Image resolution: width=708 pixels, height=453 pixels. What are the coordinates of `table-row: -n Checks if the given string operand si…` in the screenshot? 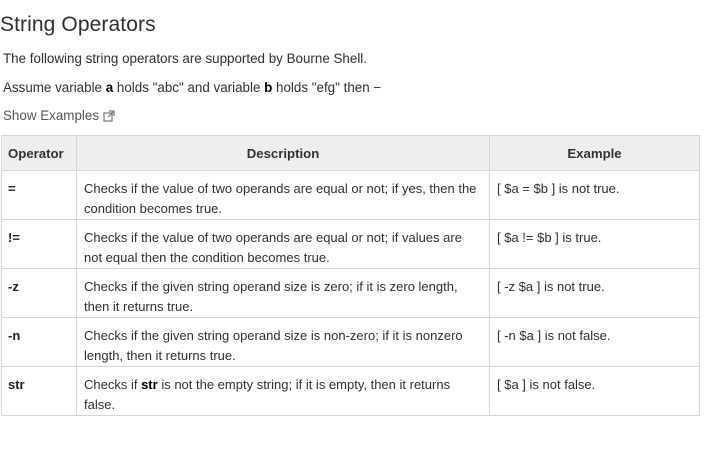 It's located at (350, 342).